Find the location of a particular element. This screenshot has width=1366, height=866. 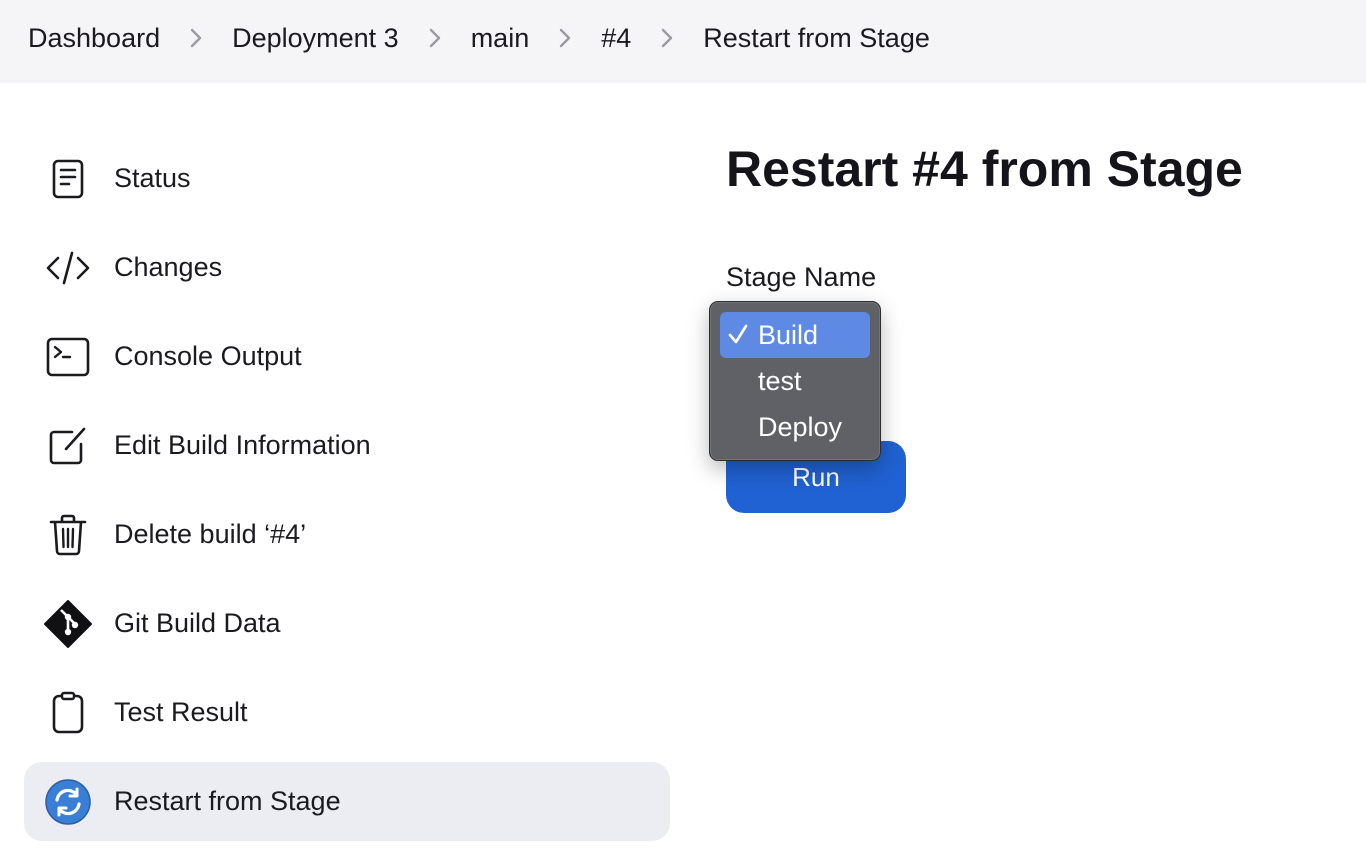

sidebar-item-status: Status is located at coordinates (347, 178).